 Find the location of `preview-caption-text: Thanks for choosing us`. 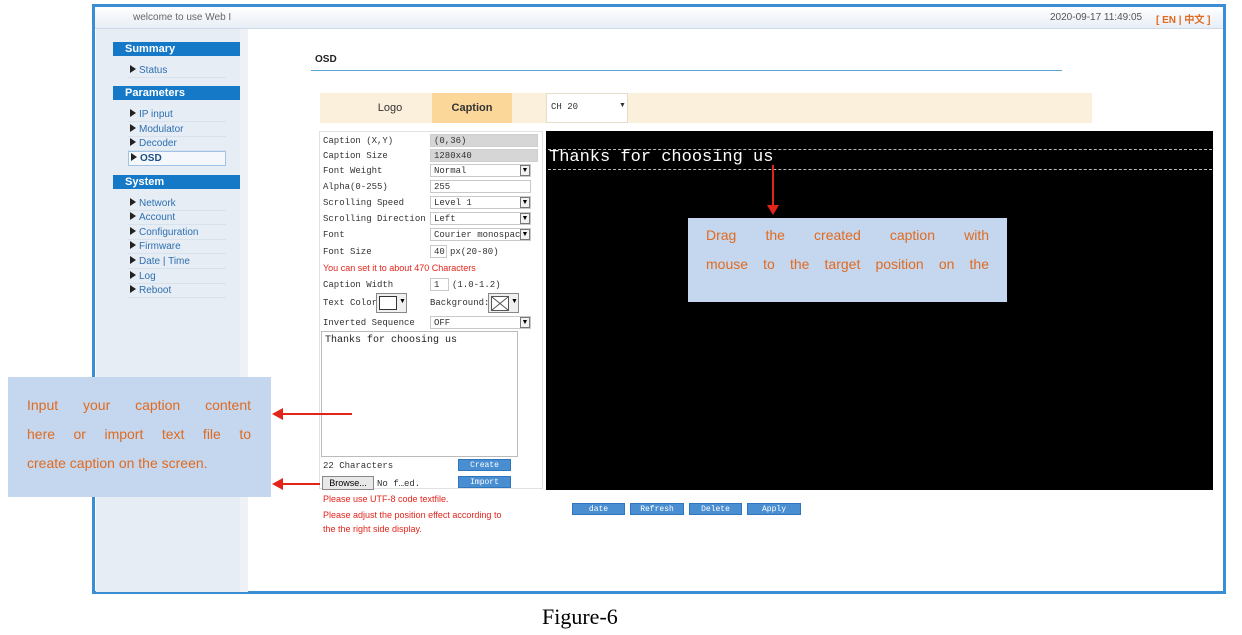

preview-caption-text: Thanks for choosing us is located at coordinates (661, 157).